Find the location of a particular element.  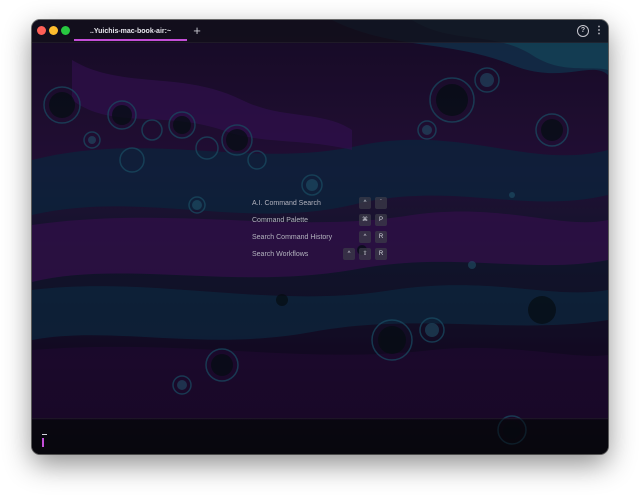

shortcut-command-palette: Command Palette ⌘ P is located at coordinates (322, 220).